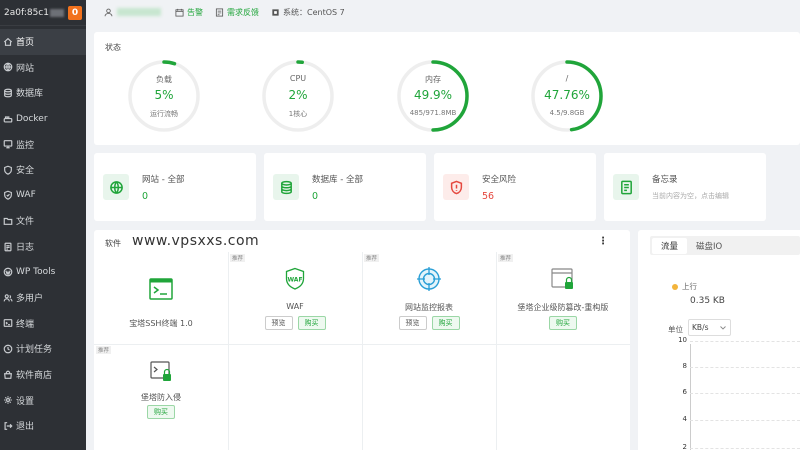  I want to click on feedback-link: 需求反馈, so click(237, 12).